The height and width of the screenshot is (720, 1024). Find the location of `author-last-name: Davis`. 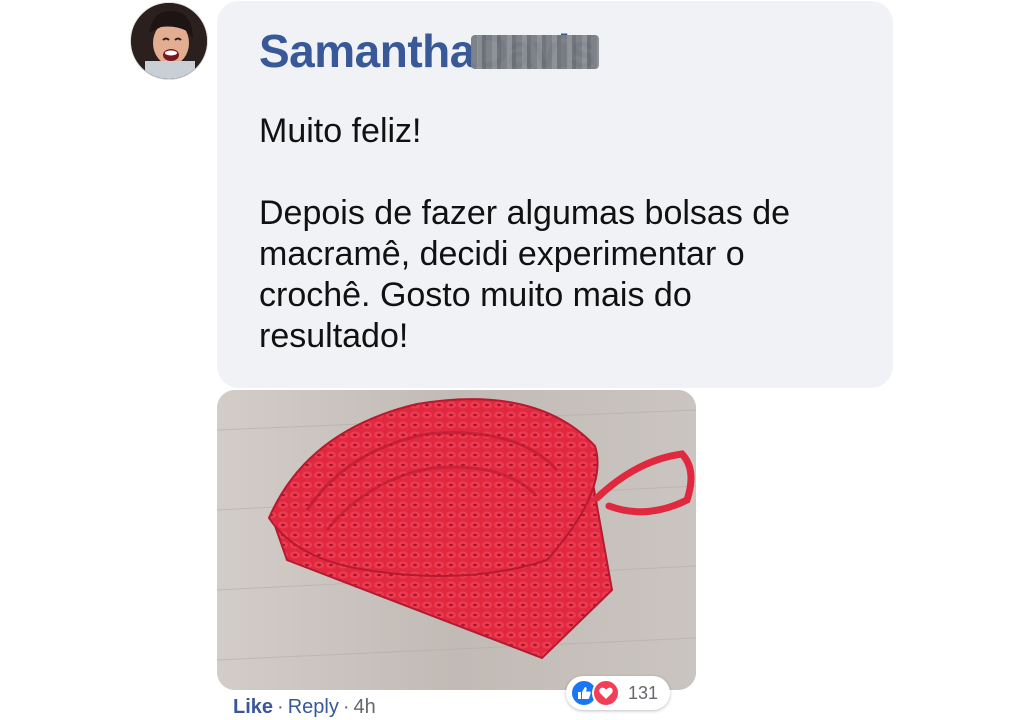

author-last-name: Davis is located at coordinates (535, 51).